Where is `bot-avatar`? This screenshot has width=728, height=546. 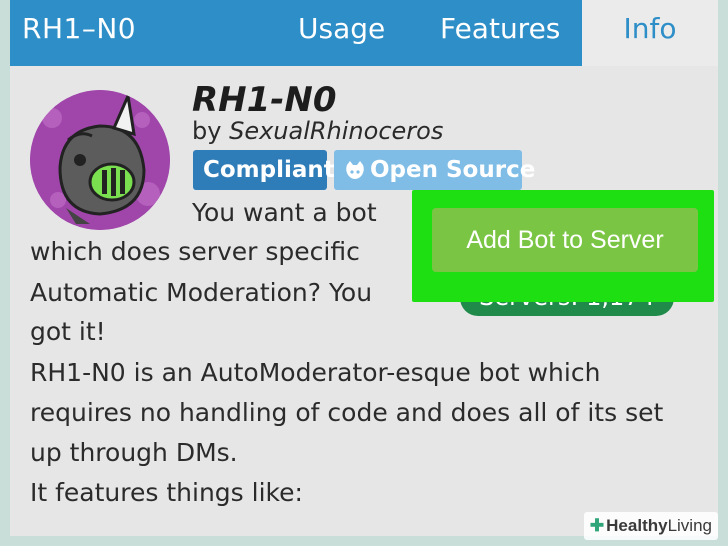 bot-avatar is located at coordinates (100, 160).